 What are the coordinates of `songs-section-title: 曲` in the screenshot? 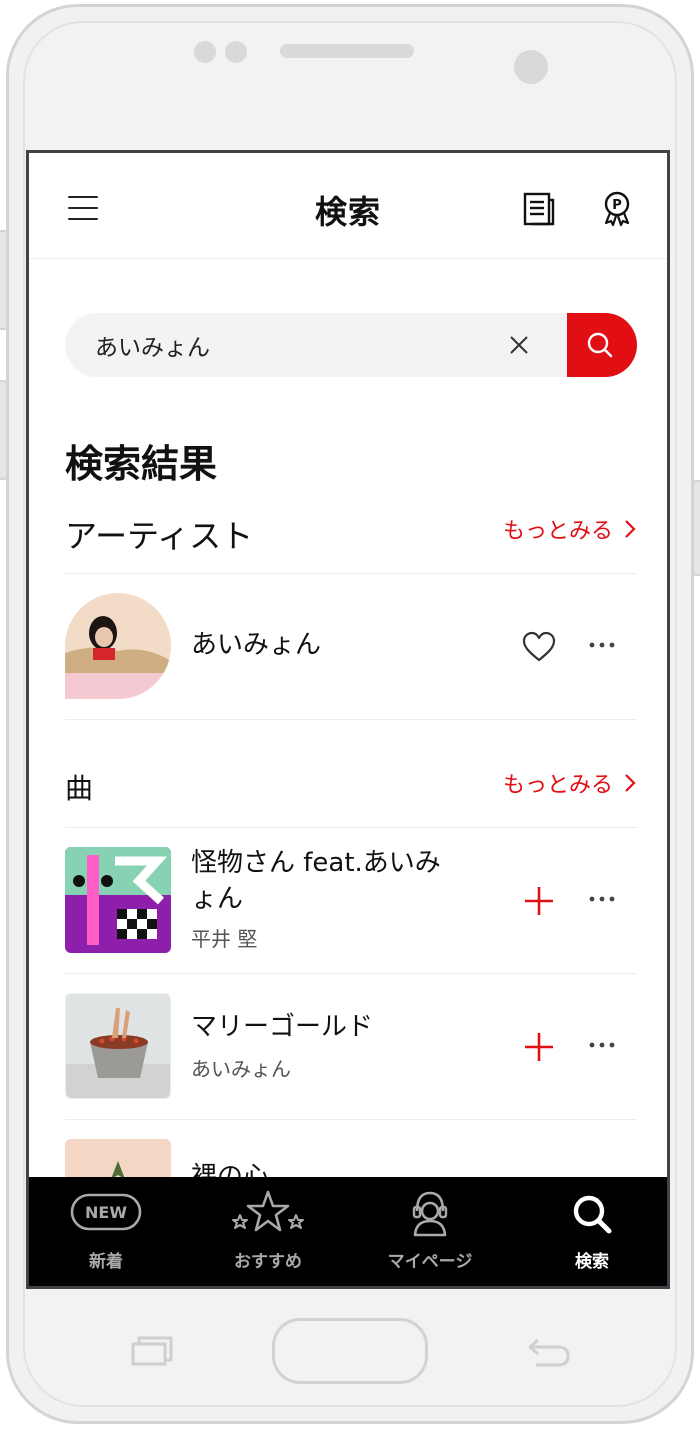 It's located at (79, 788).